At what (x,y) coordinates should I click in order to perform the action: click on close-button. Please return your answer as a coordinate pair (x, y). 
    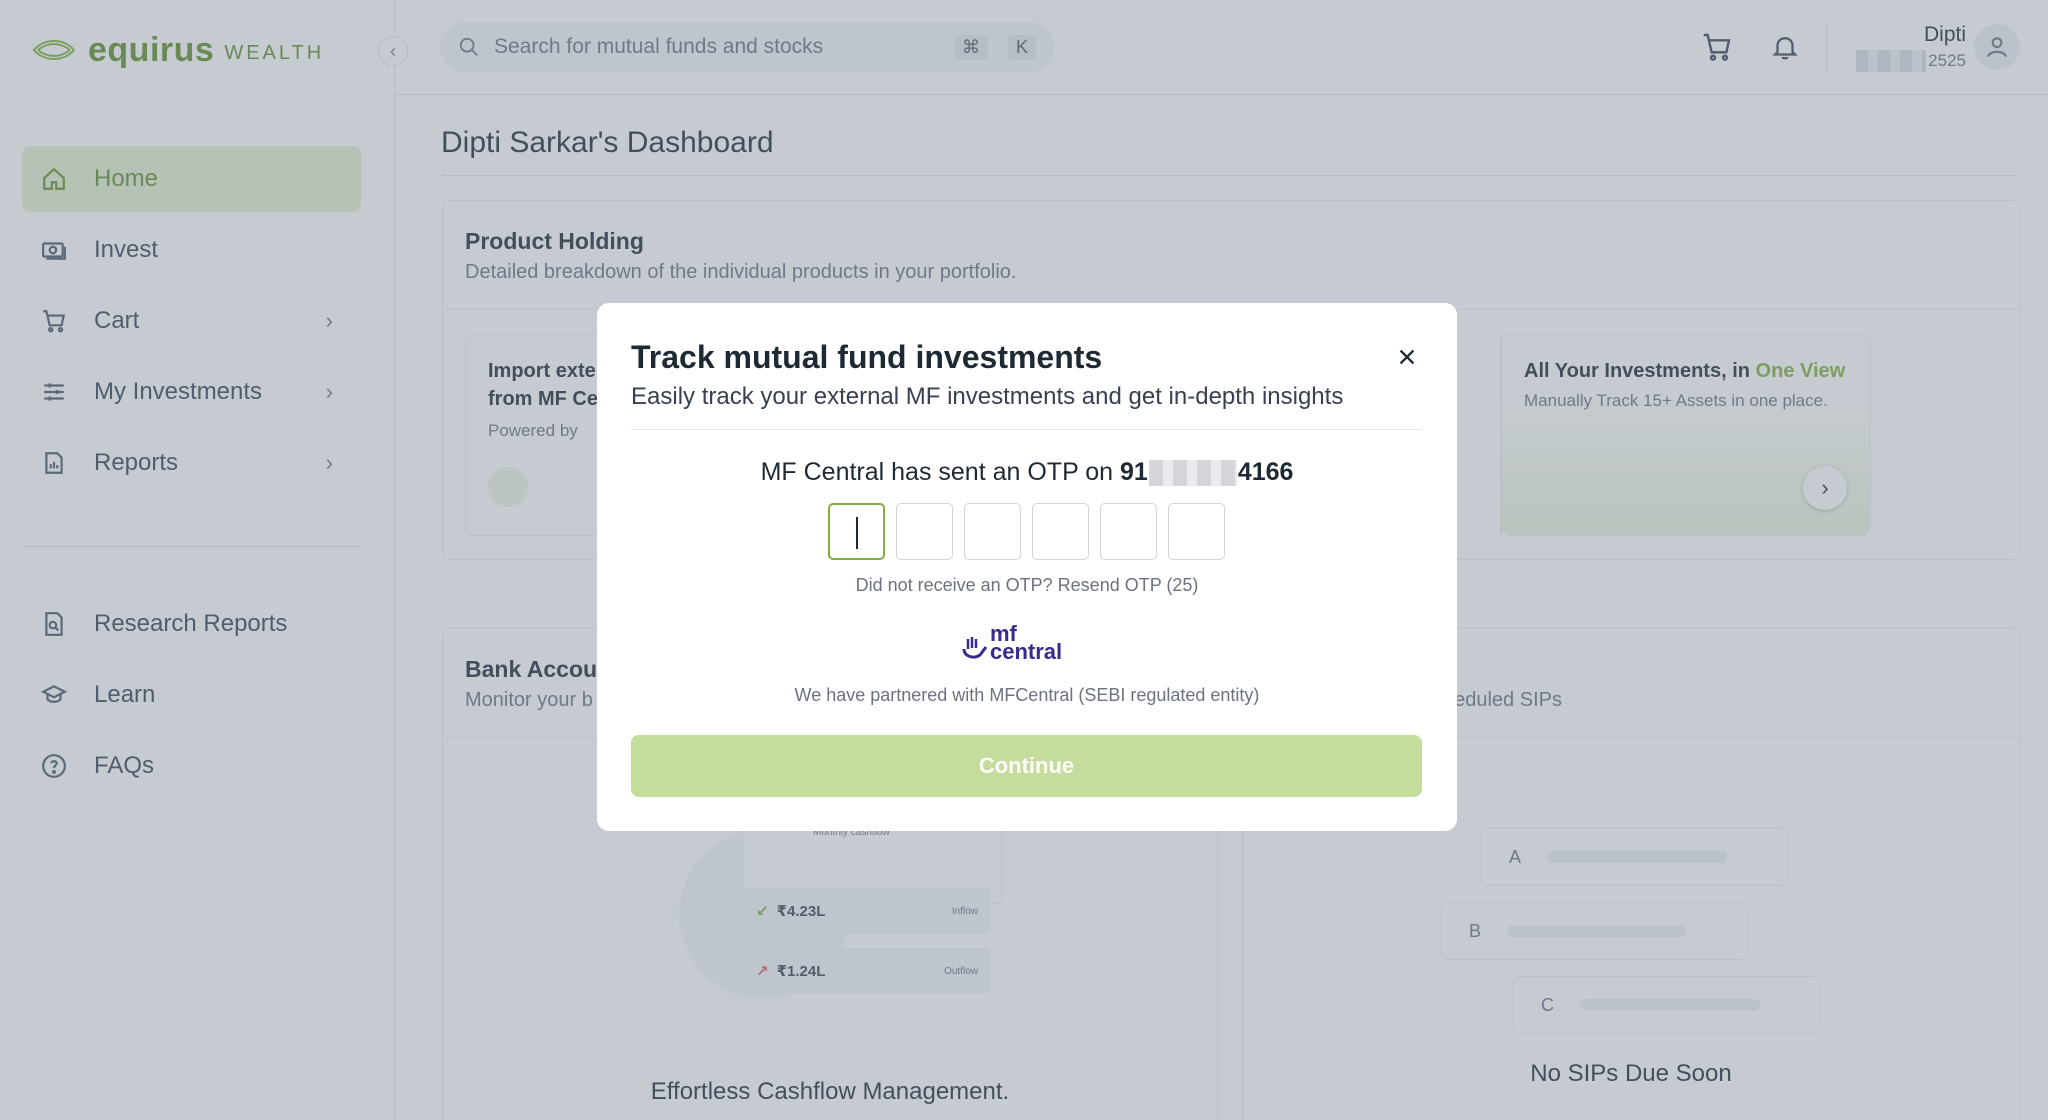
    Looking at the image, I should click on (1407, 357).